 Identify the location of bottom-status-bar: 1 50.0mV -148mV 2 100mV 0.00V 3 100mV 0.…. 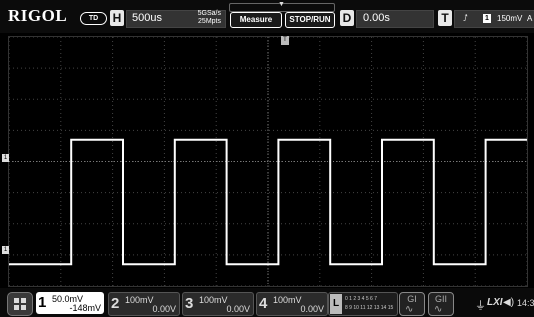
(267, 302).